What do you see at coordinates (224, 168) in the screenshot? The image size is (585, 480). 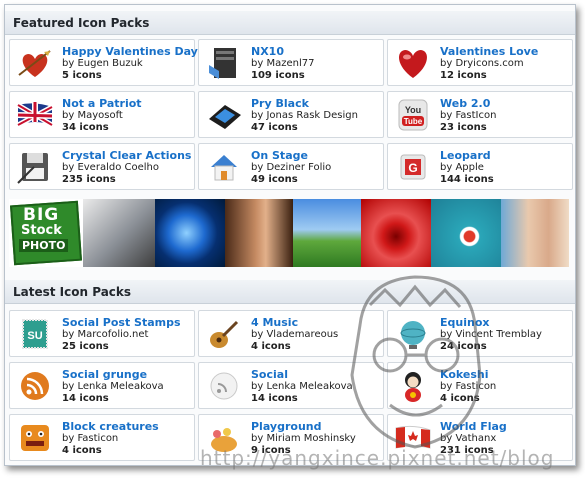 I see `house-icon` at bounding box center [224, 168].